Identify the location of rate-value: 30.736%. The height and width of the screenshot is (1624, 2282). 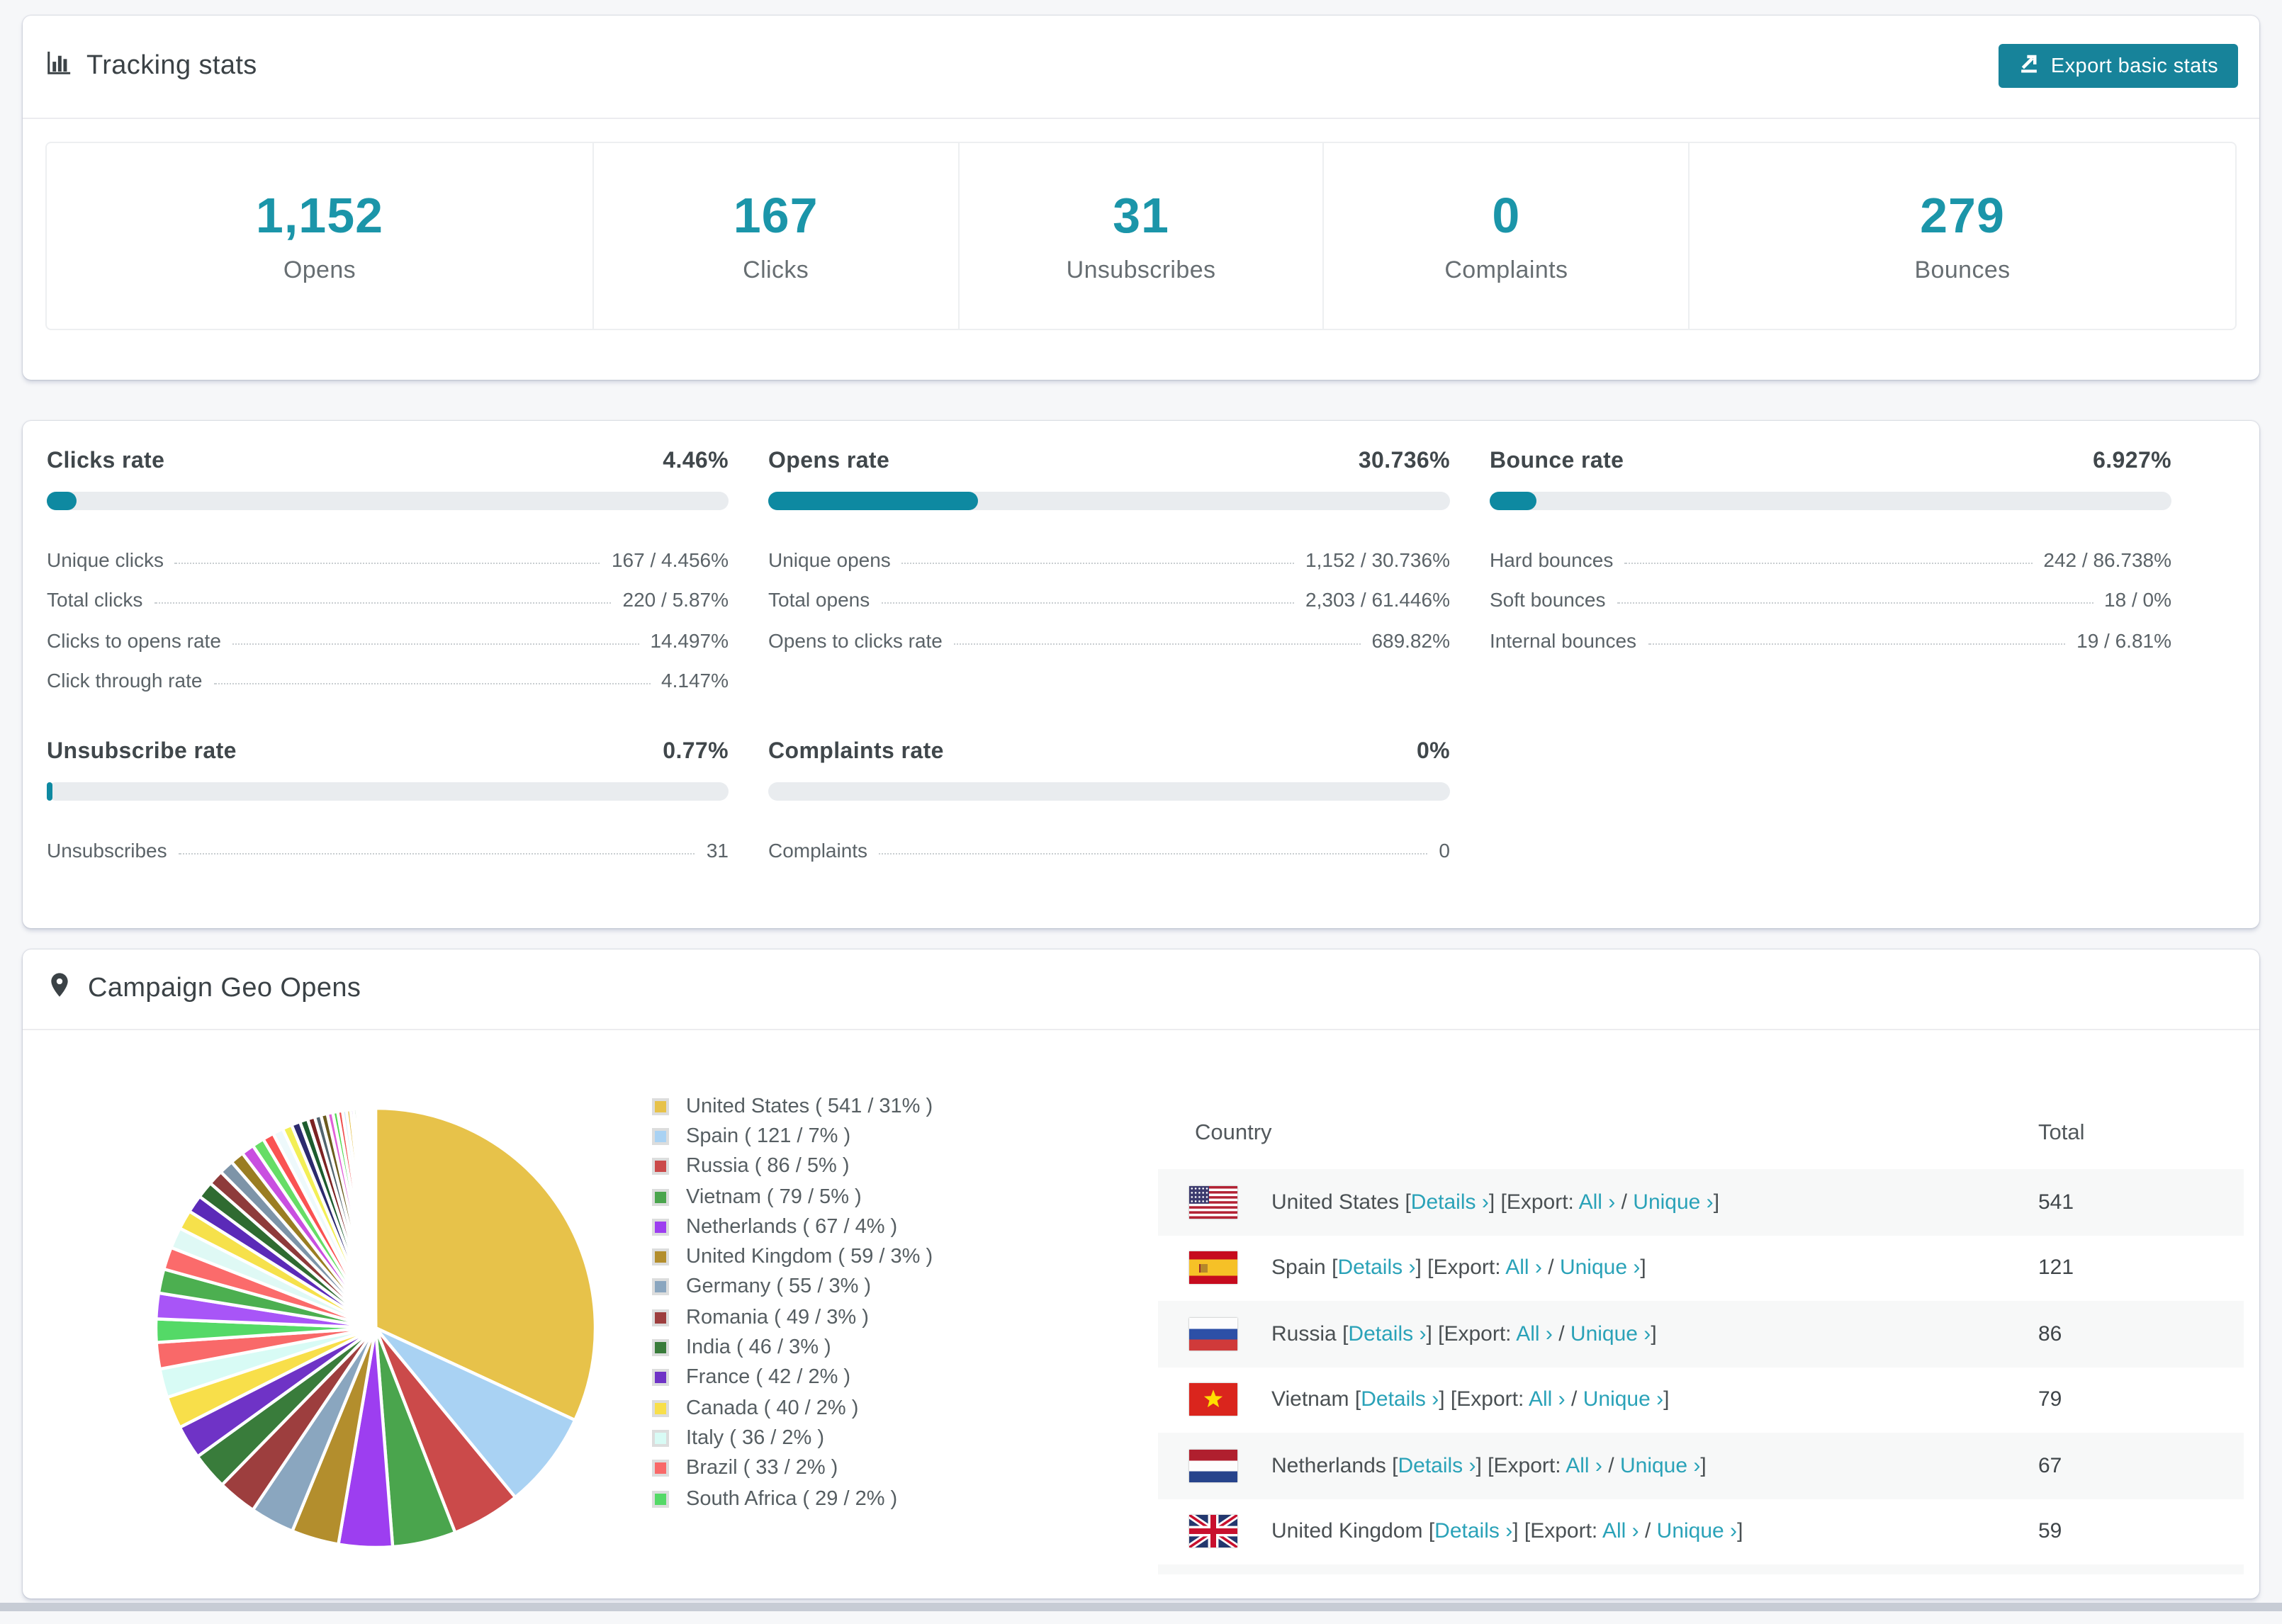
(1404, 461).